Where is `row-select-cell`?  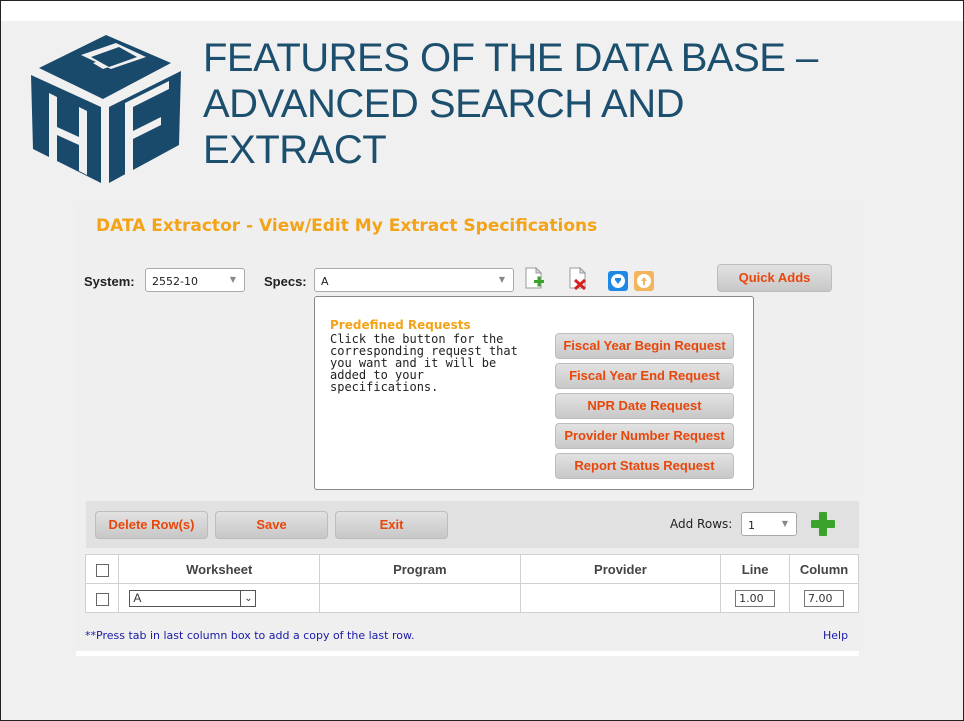 row-select-cell is located at coordinates (102, 598).